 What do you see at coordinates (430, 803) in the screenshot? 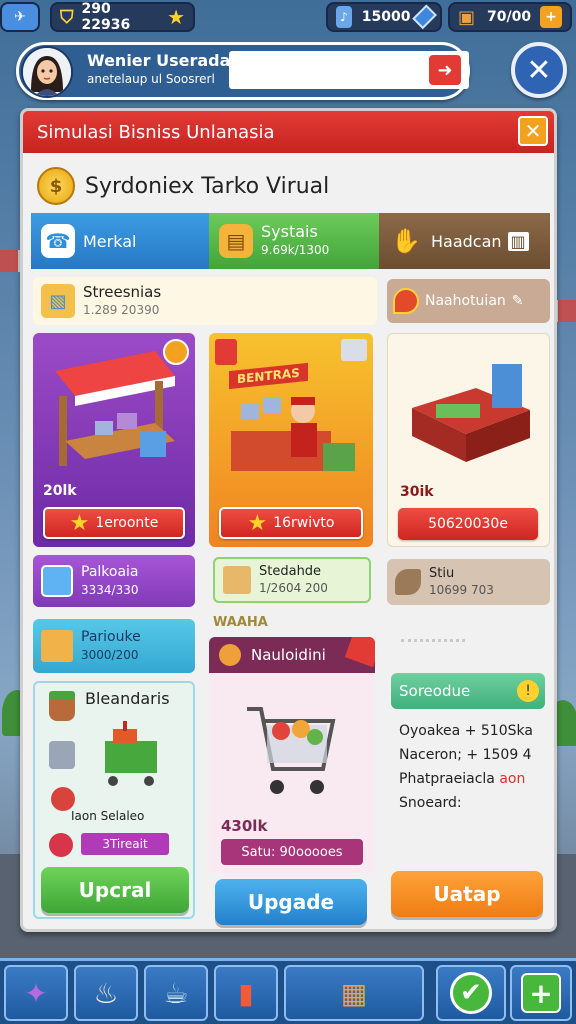
I see `detail-line: Snoeard:` at bounding box center [430, 803].